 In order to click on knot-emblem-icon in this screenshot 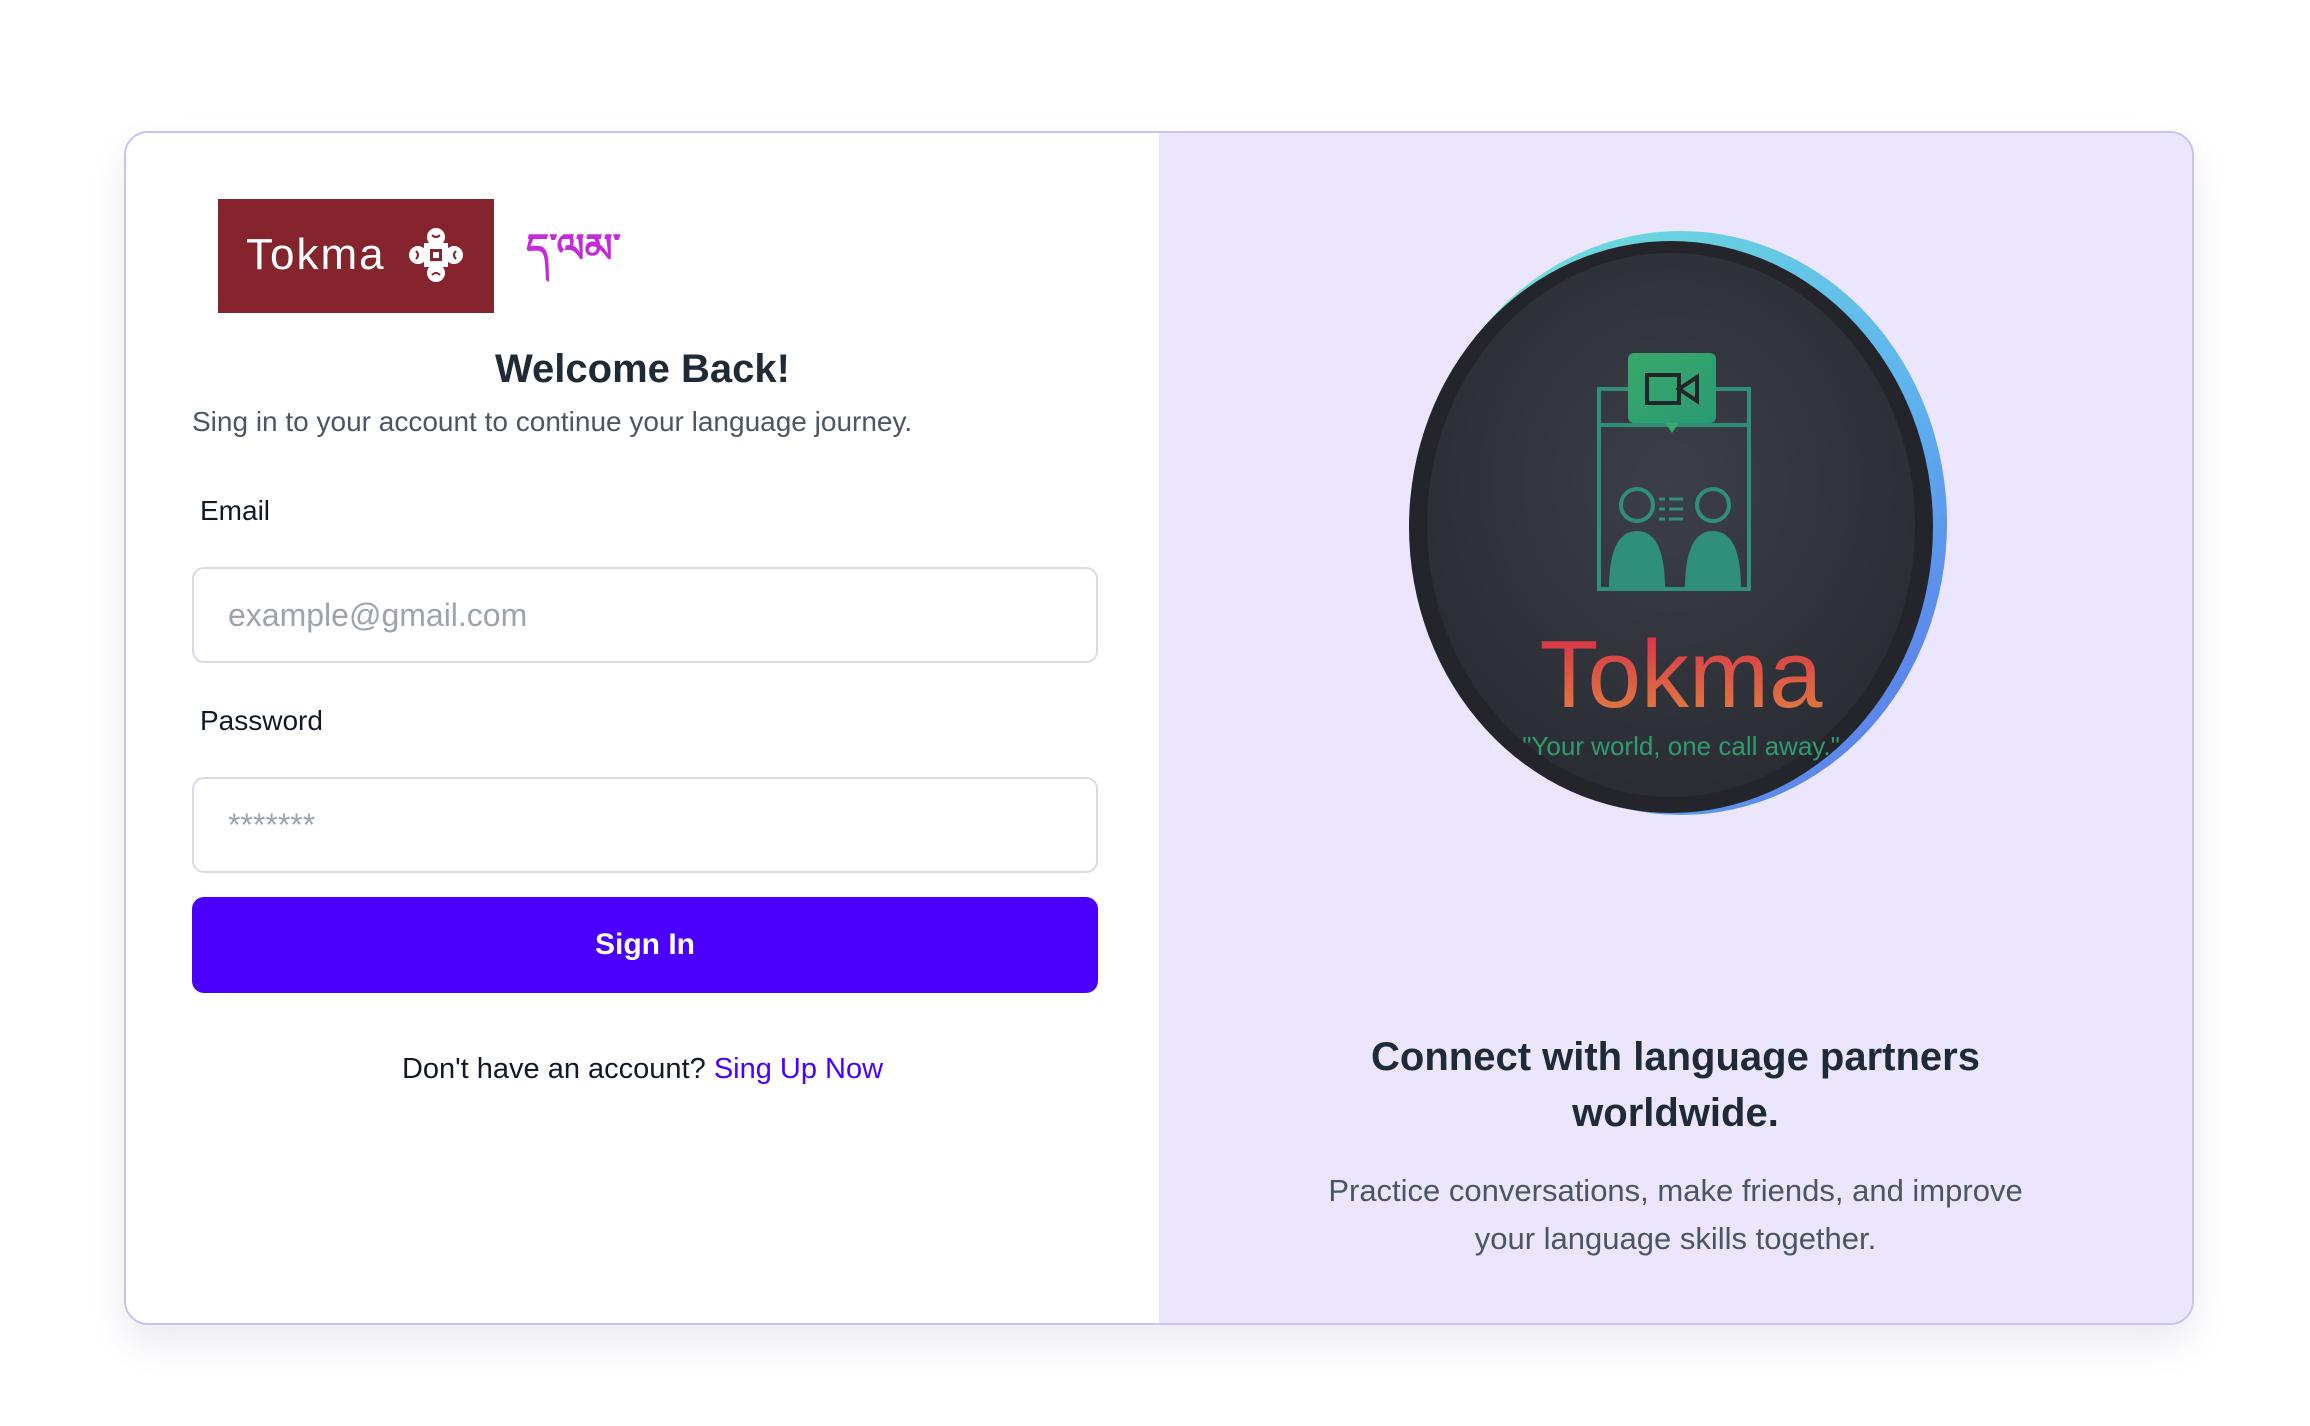, I will do `click(436, 255)`.